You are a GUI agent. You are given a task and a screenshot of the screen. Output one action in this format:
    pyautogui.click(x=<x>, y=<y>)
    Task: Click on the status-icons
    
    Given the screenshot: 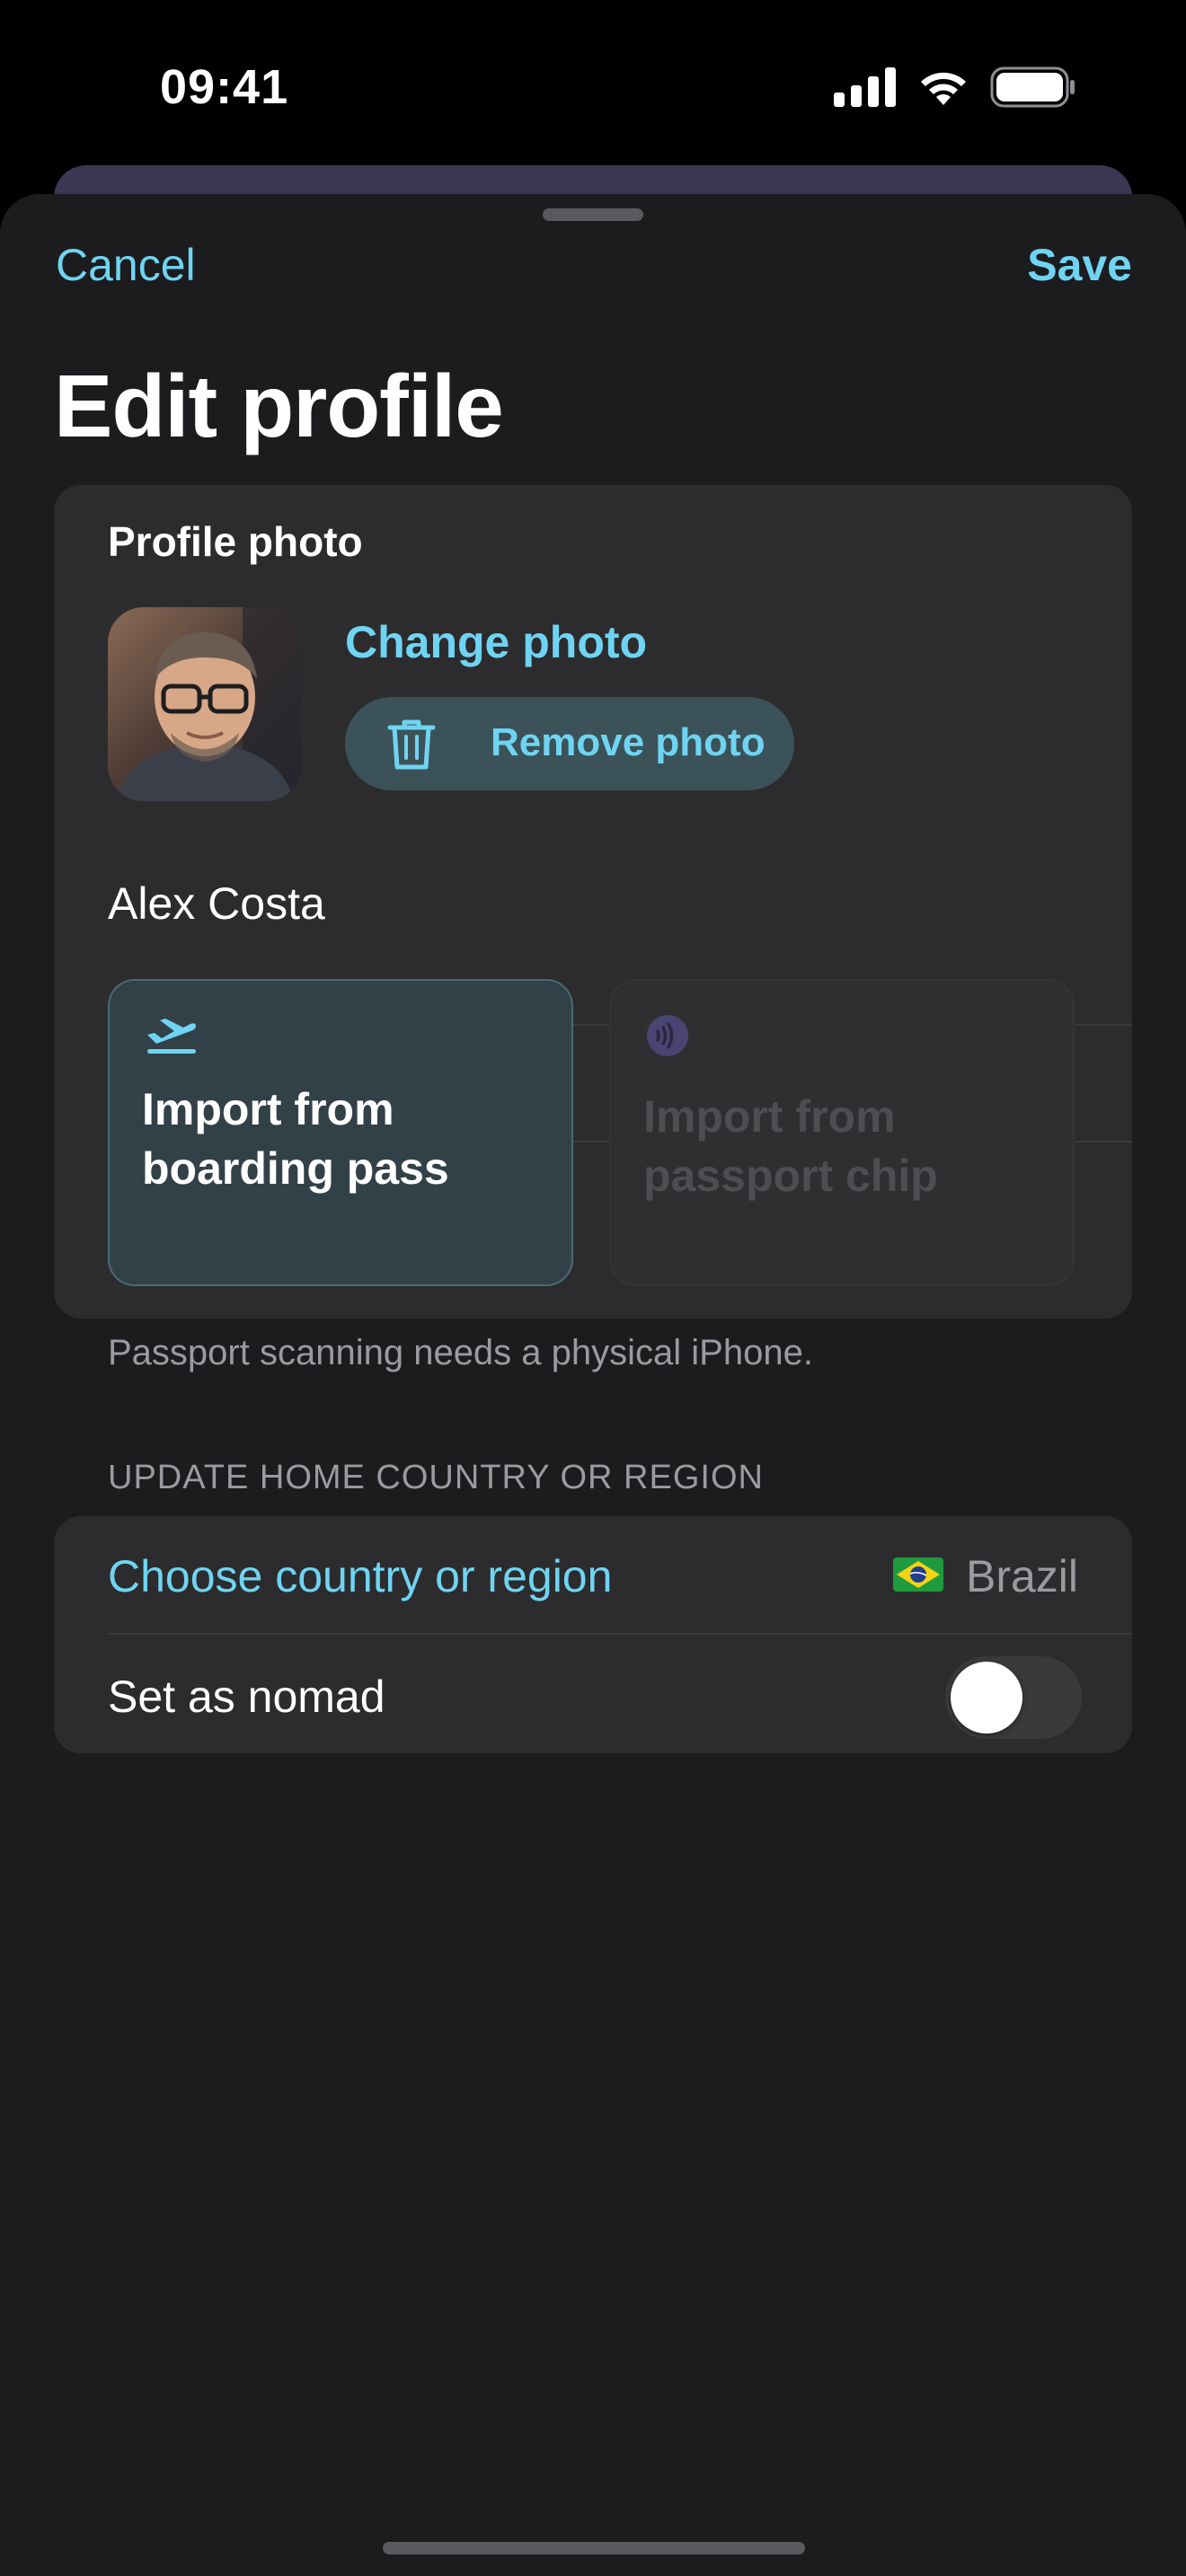 What is the action you would take?
    pyautogui.click(x=955, y=87)
    